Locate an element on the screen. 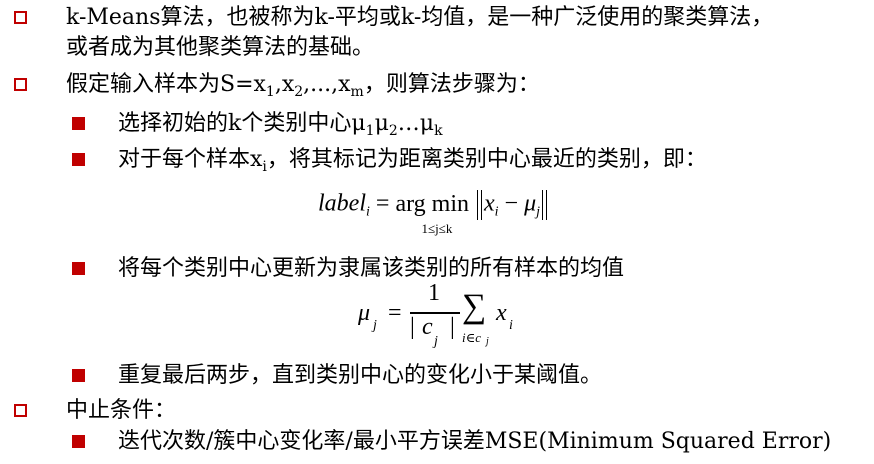 The image size is (874, 464). text: 中止条件： is located at coordinates (121, 410).